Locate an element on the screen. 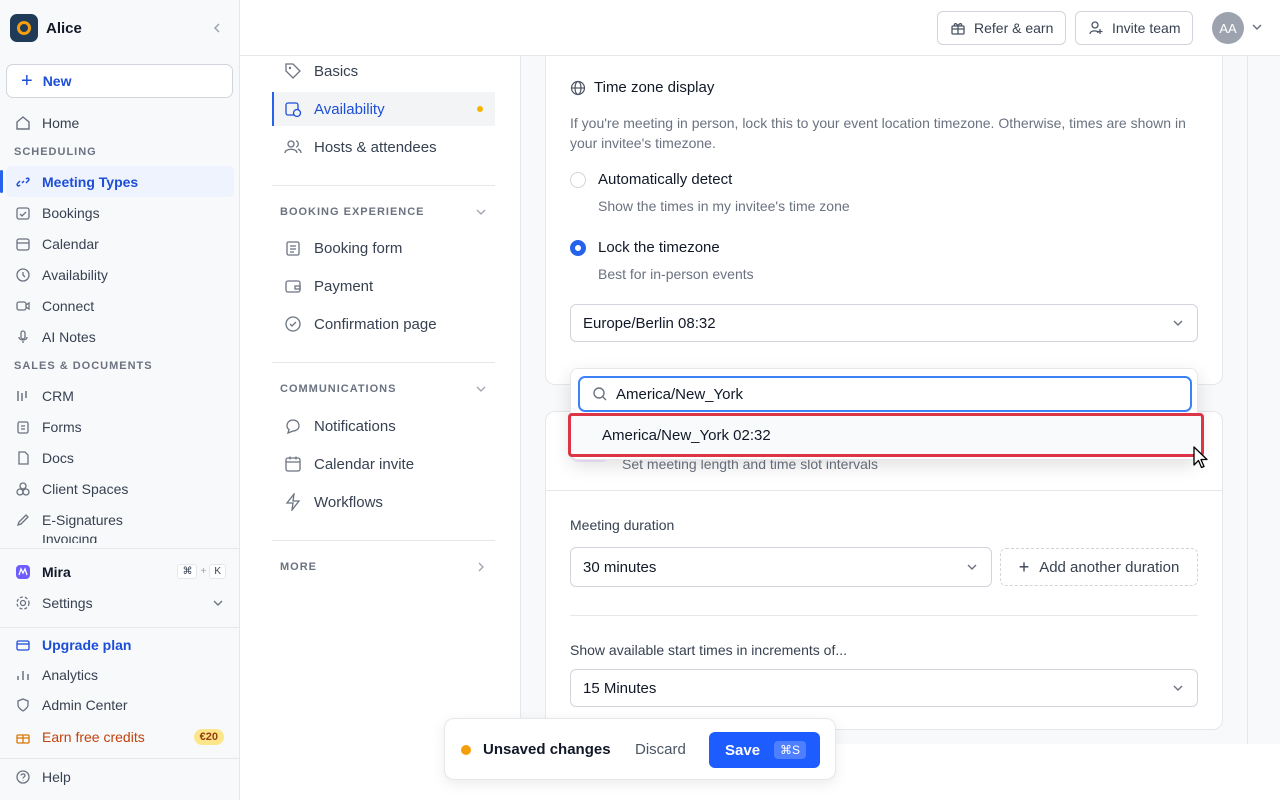 The width and height of the screenshot is (1280, 800). sidebar-item-help: Help is located at coordinates (120, 776).